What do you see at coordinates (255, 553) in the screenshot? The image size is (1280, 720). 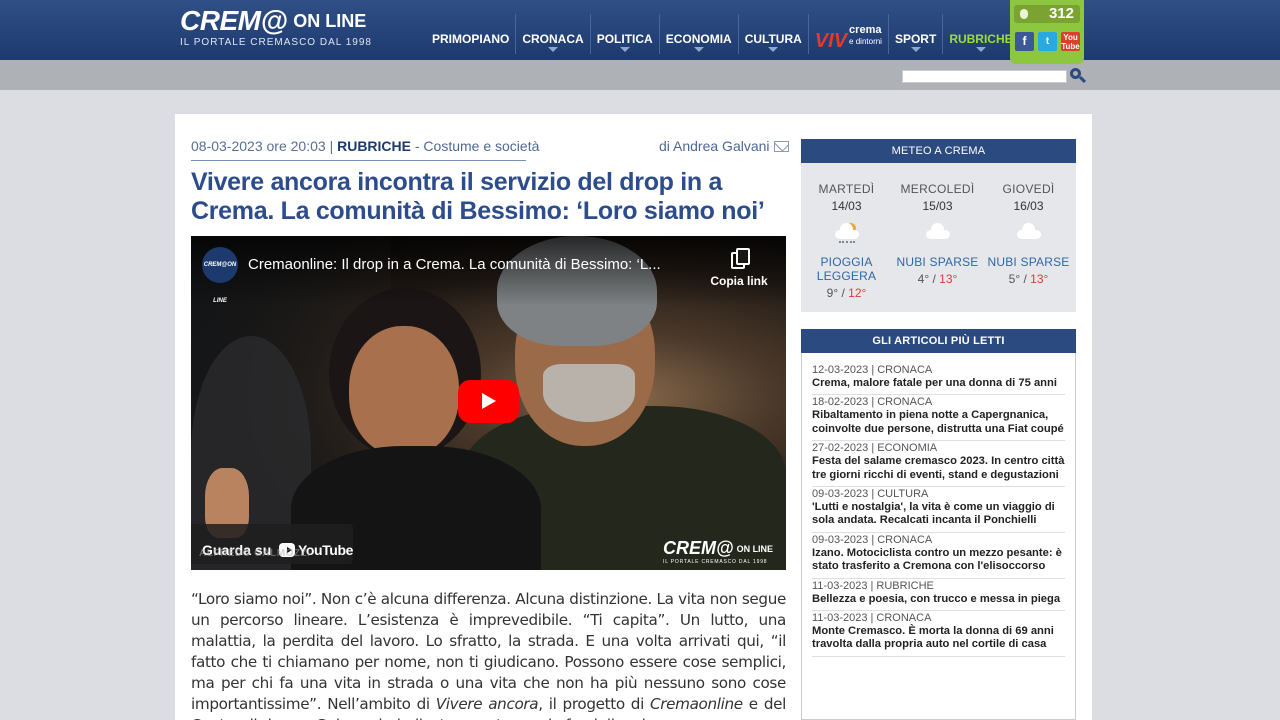 I see `video-credit: ALFREDO GALMOZZI` at bounding box center [255, 553].